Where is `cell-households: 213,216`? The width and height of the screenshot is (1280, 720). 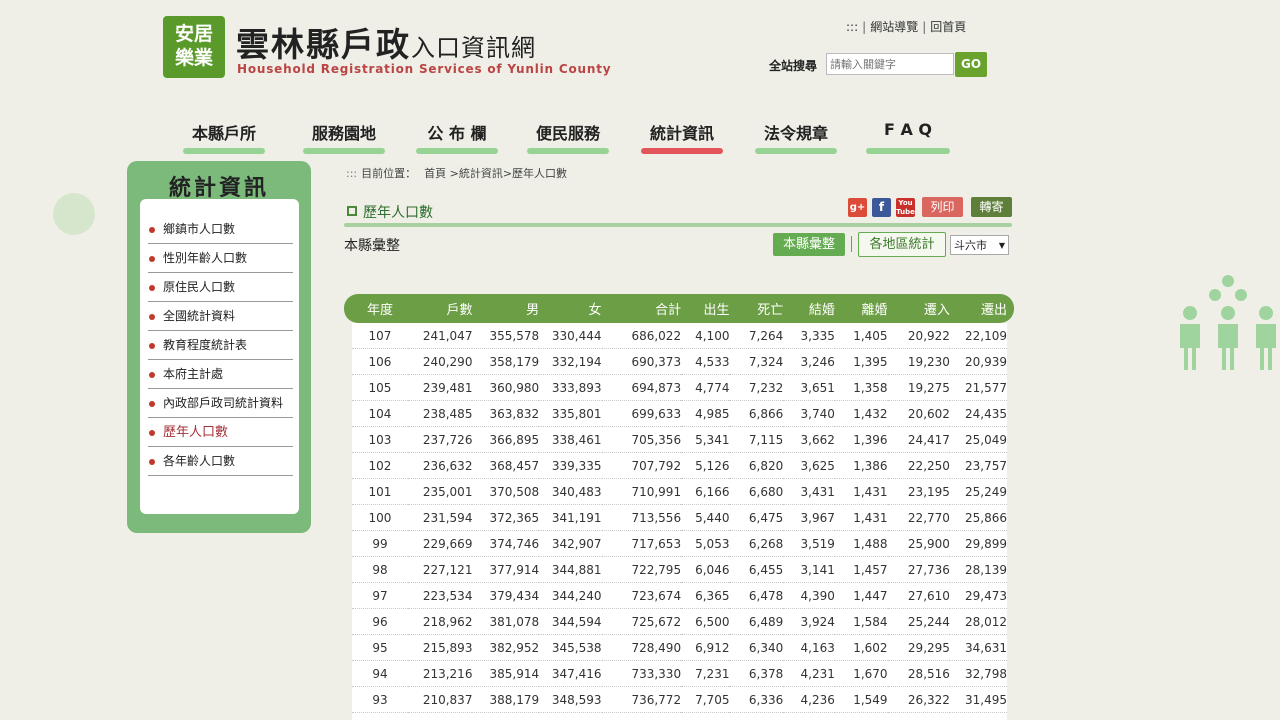 cell-households: 213,216 is located at coordinates (440, 673).